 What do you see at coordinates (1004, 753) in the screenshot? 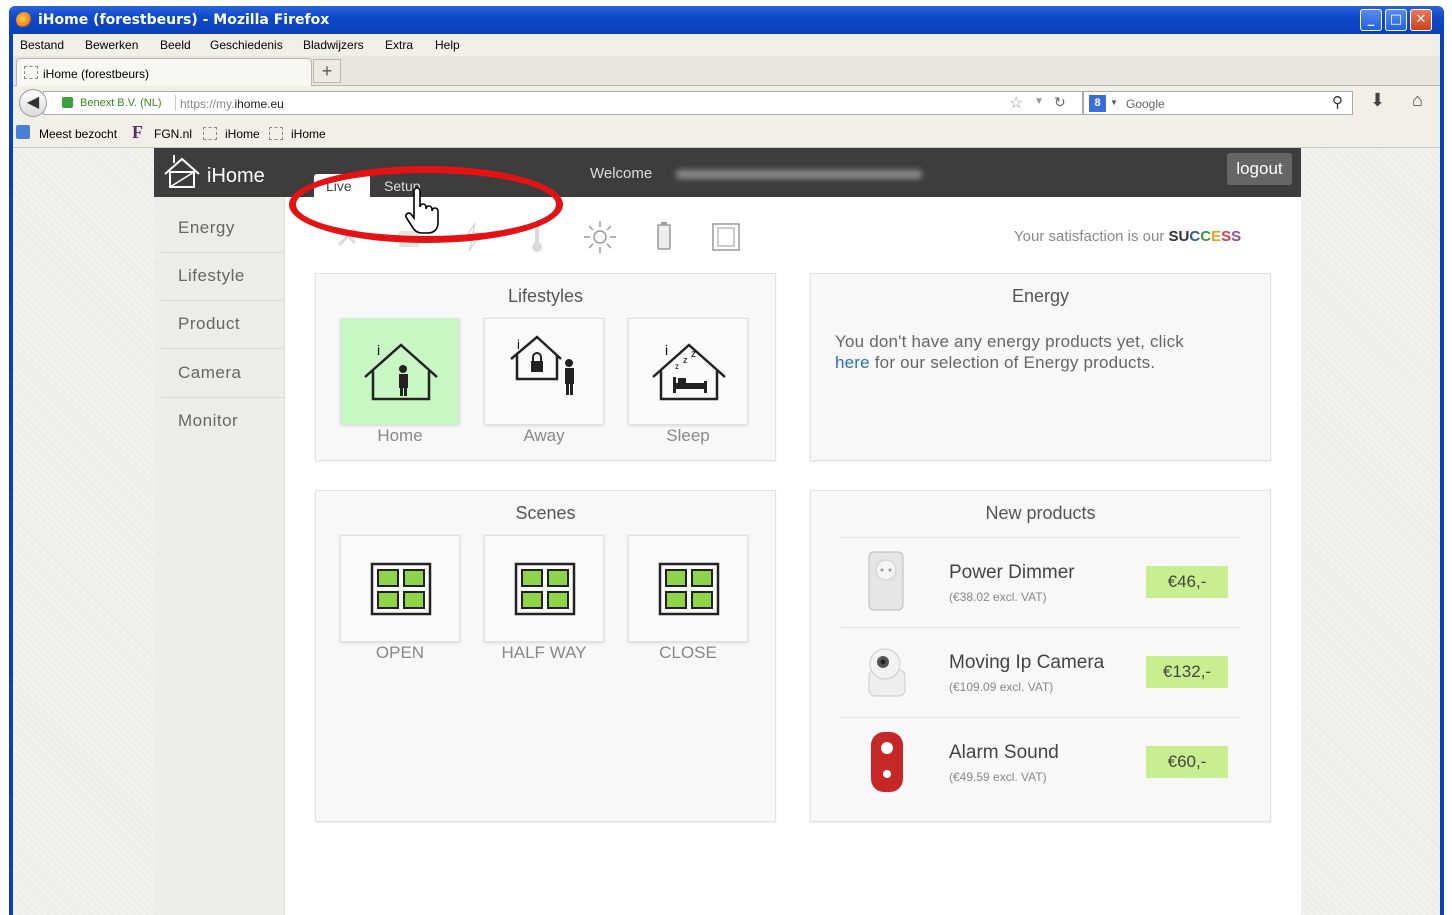
I see `product-name: Alarm Sound` at bounding box center [1004, 753].